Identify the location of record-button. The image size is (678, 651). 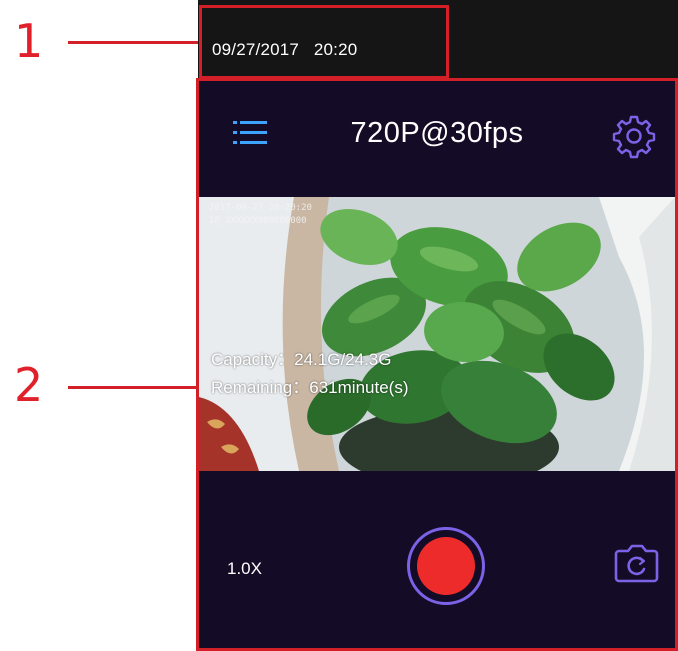
(446, 566).